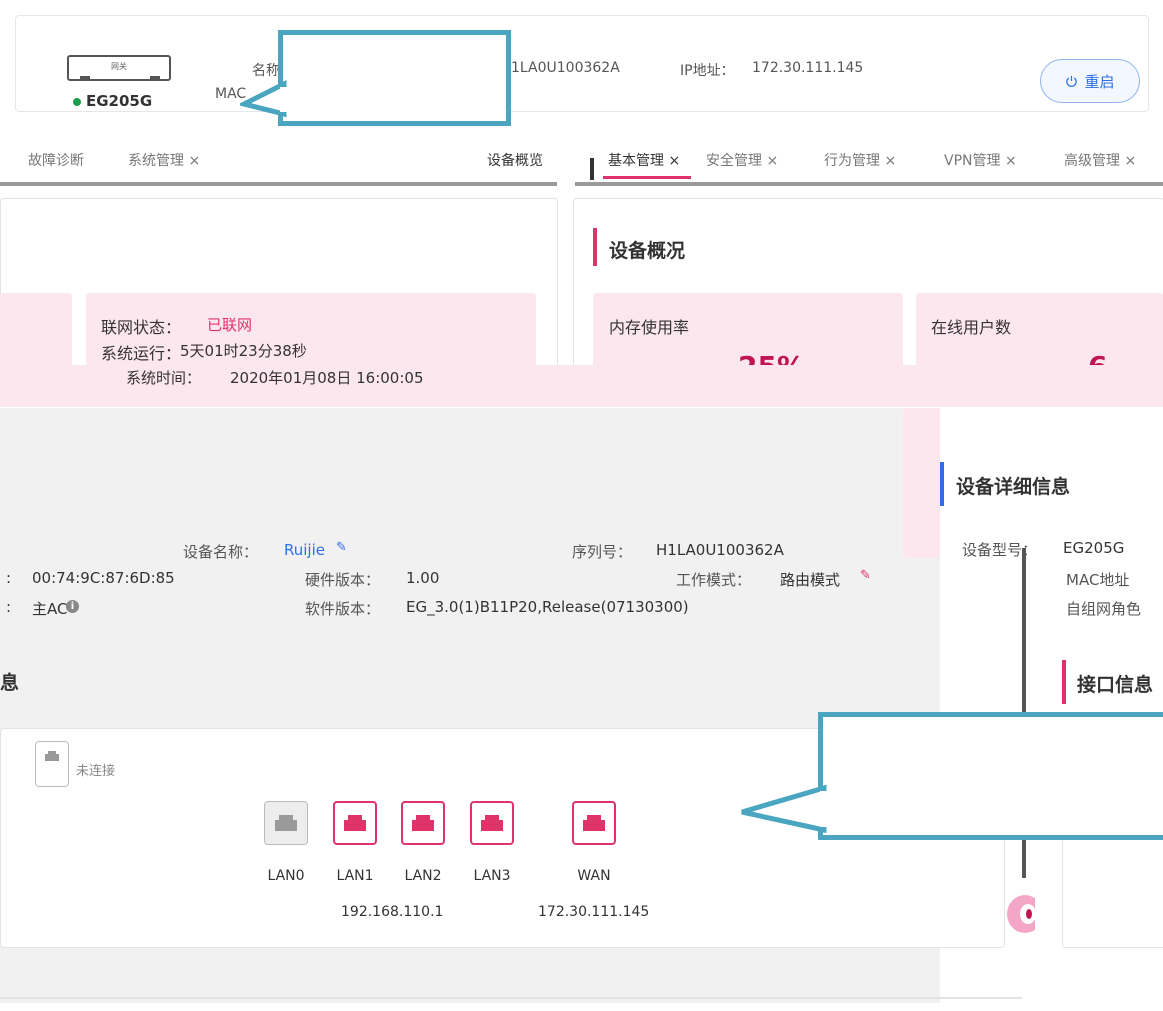  I want to click on callout-box-top, so click(394, 78).